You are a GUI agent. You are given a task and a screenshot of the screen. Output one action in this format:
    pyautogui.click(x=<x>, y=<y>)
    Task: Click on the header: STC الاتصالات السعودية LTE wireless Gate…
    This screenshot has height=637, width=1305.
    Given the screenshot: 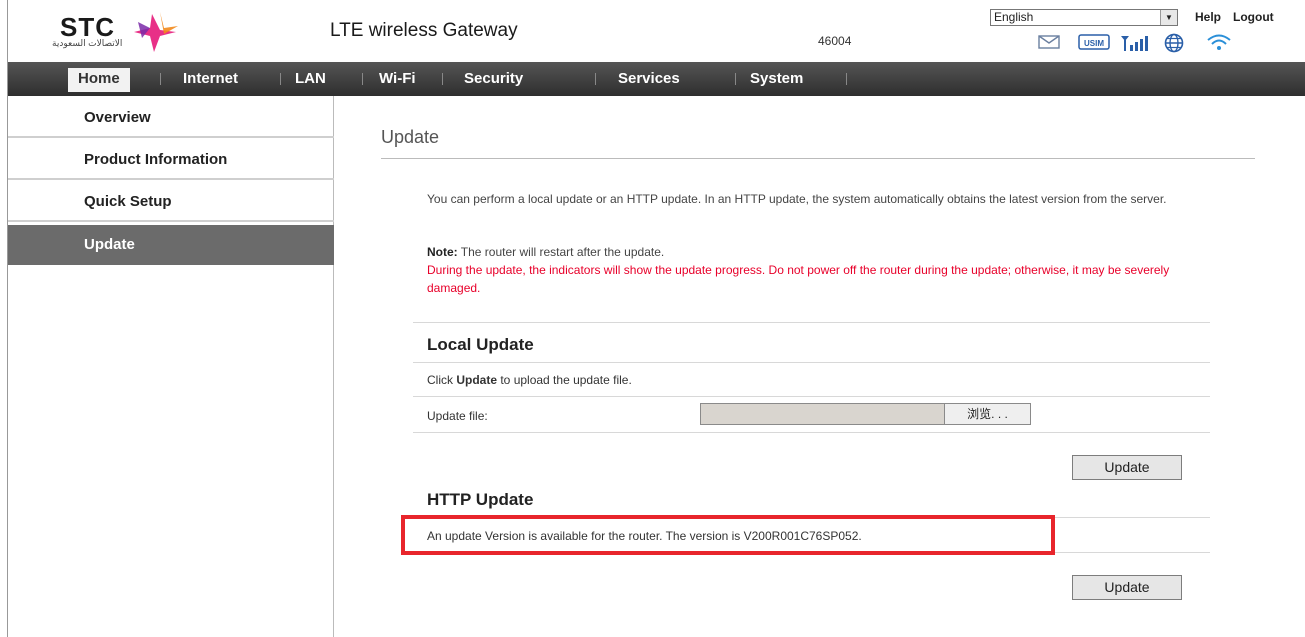 What is the action you would take?
    pyautogui.click(x=656, y=30)
    